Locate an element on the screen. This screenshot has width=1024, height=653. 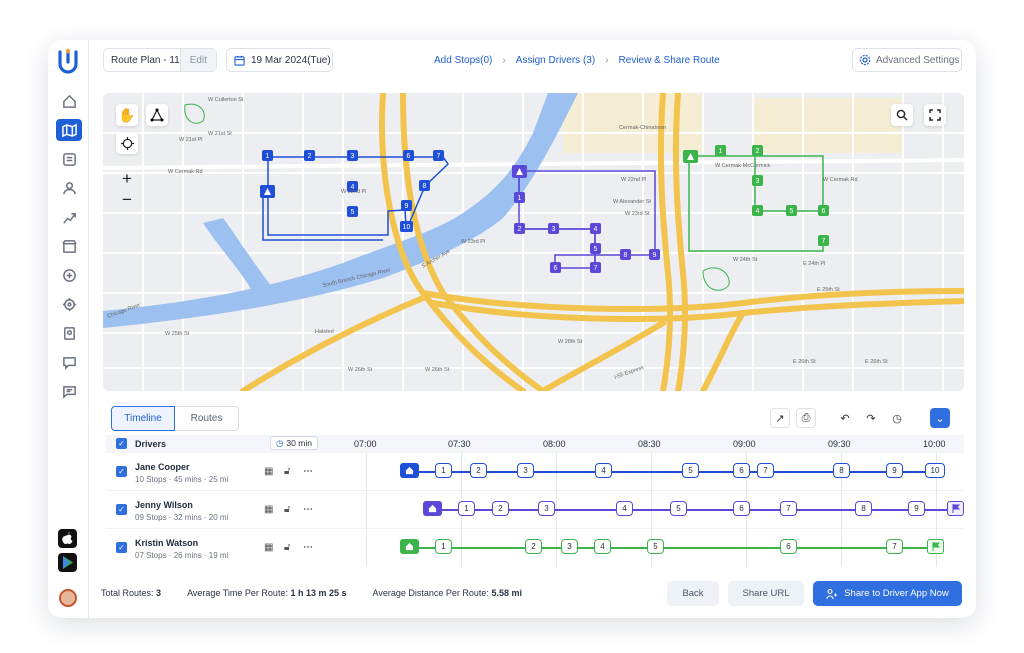
chevron-down-icon: ⌄ is located at coordinates (940, 418).